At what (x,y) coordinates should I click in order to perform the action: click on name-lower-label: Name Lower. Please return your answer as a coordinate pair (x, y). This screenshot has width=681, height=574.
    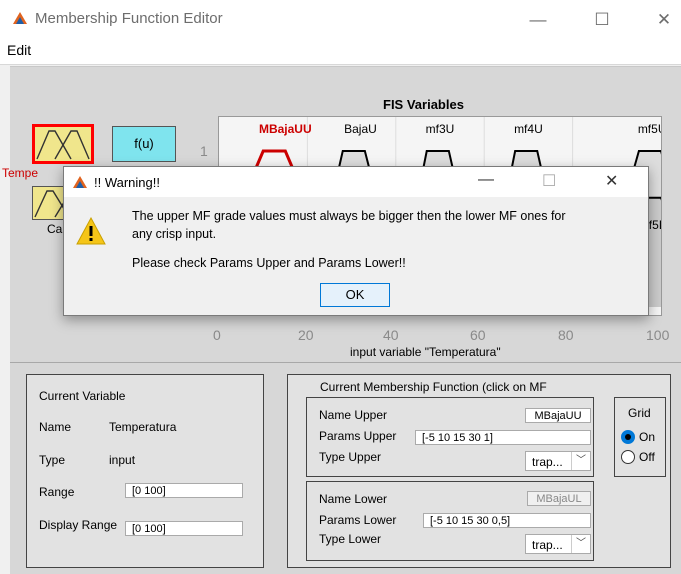
    Looking at the image, I should click on (353, 499).